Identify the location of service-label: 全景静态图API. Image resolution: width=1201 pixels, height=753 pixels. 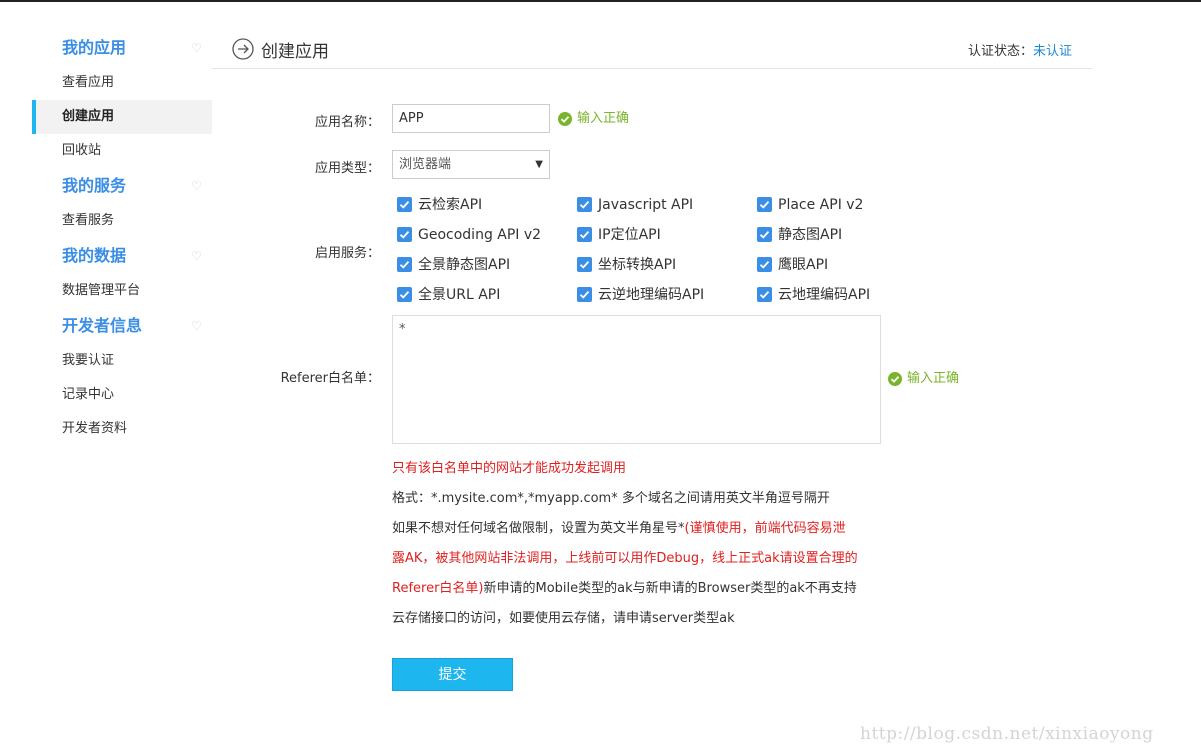
(464, 265).